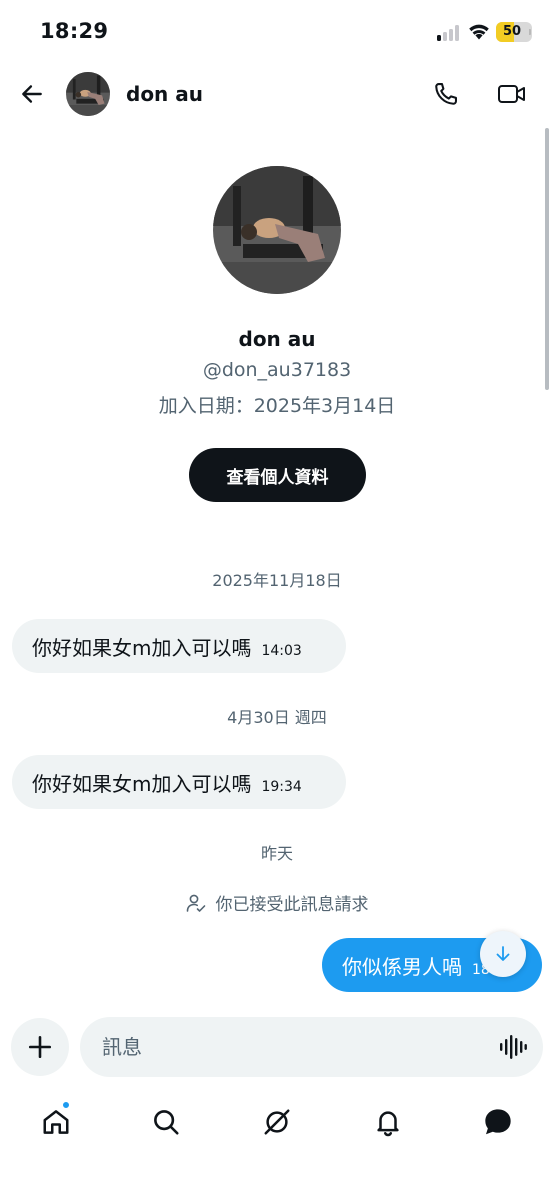  I want to click on incoming-message: 你好如果女m加入可以嗎 19:34, so click(179, 782).